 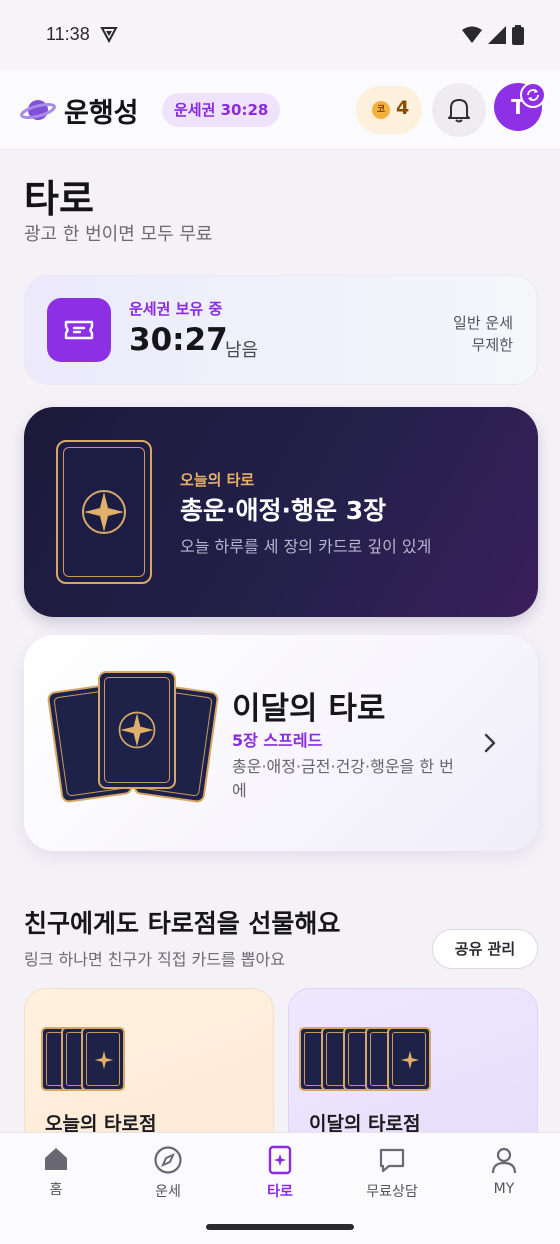 What do you see at coordinates (118, 234) in the screenshot?
I see `page-subtitle: 광고 한 번이면 모두 무료` at bounding box center [118, 234].